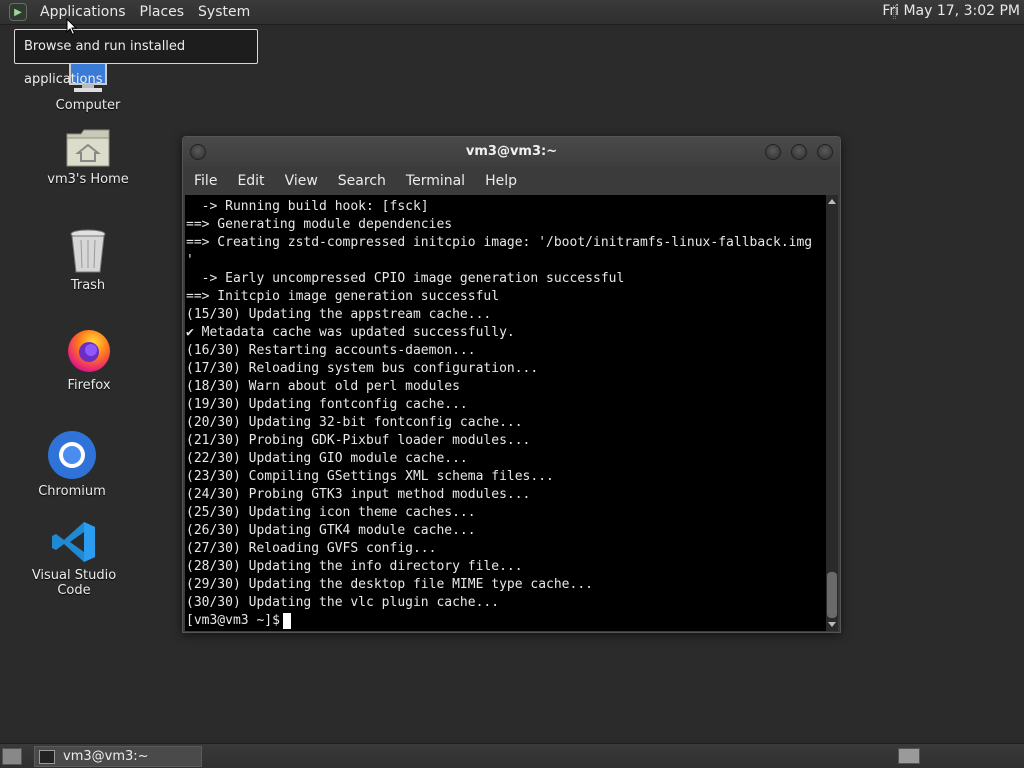  Describe the element at coordinates (825, 152) in the screenshot. I see `close-button` at that location.